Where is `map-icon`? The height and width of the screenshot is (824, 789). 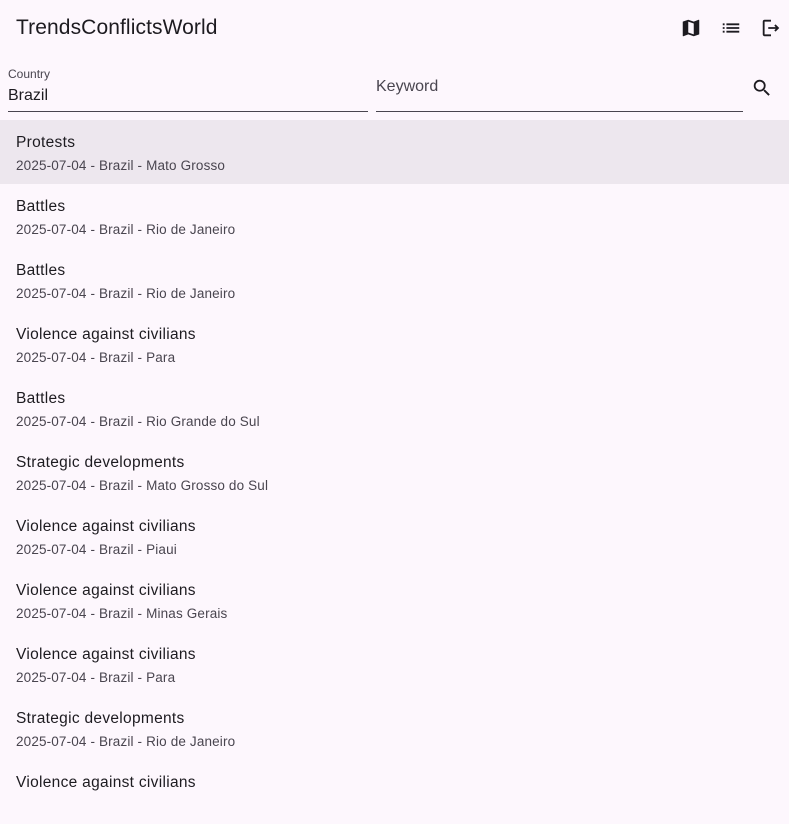
map-icon is located at coordinates (691, 28).